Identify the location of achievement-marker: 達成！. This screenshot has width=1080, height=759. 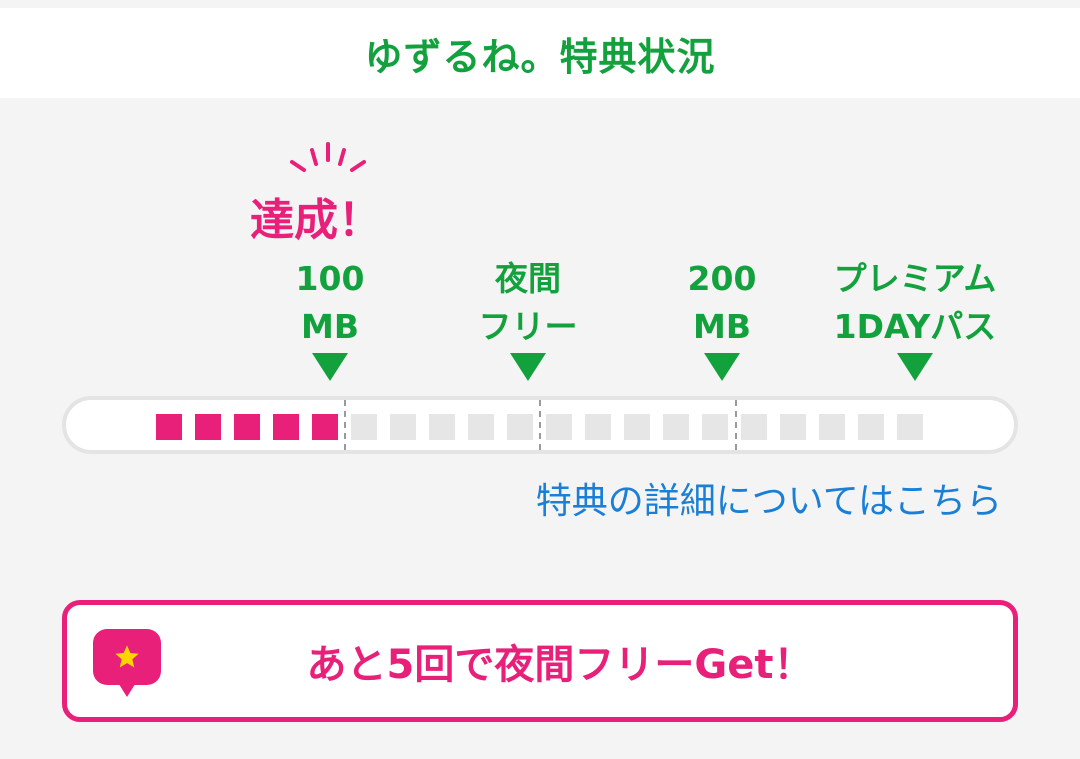
(325, 195).